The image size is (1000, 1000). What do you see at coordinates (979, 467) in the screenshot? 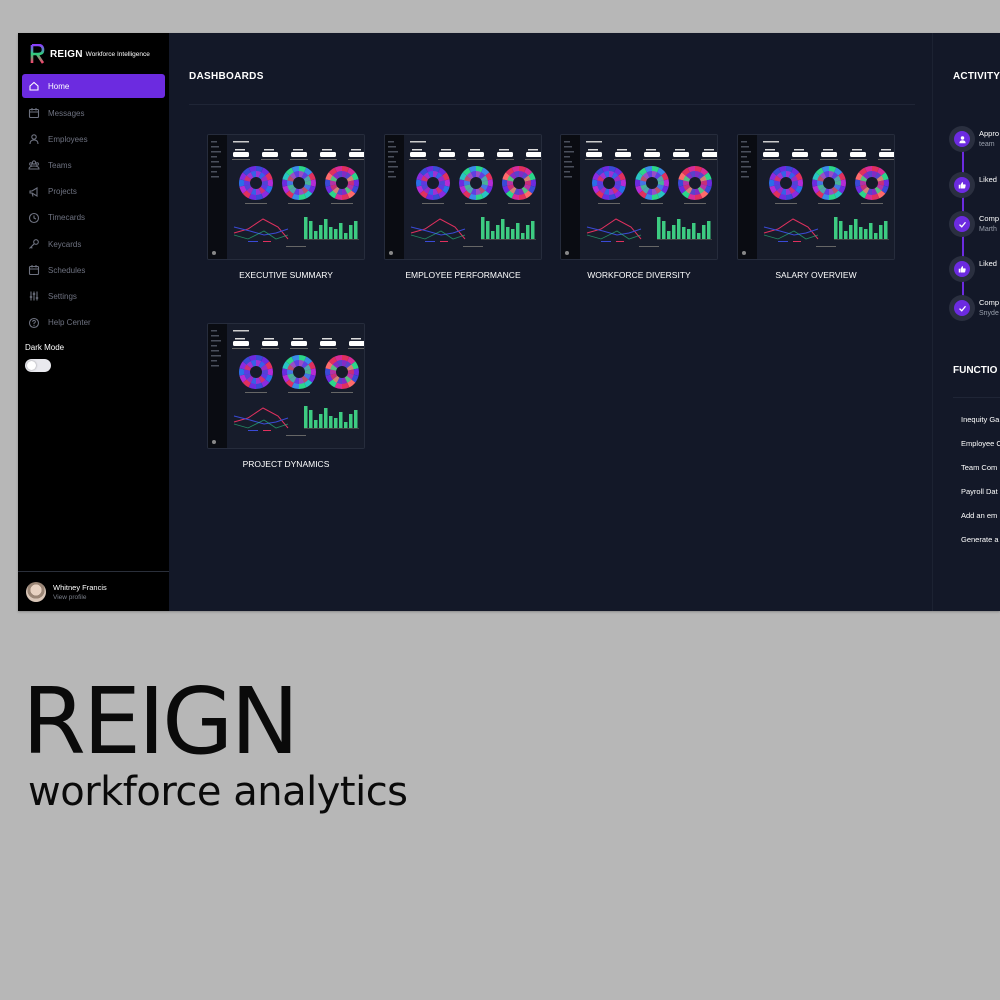
I see `function-item: Team Com` at bounding box center [979, 467].